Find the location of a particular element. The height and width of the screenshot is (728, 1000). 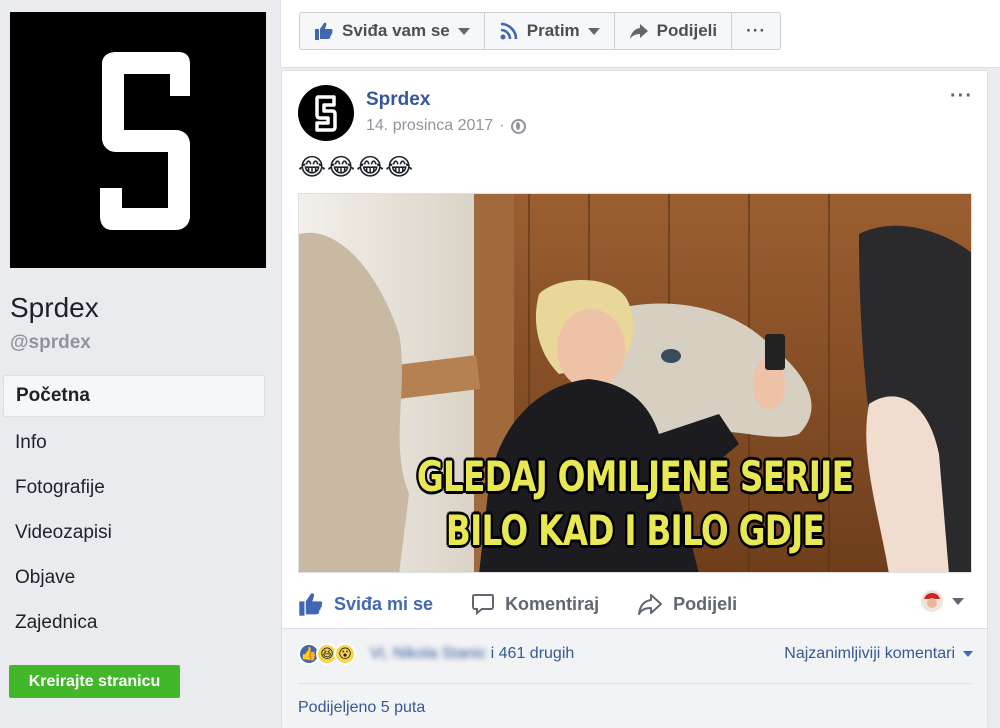

rss-follow-icon is located at coordinates (509, 31).